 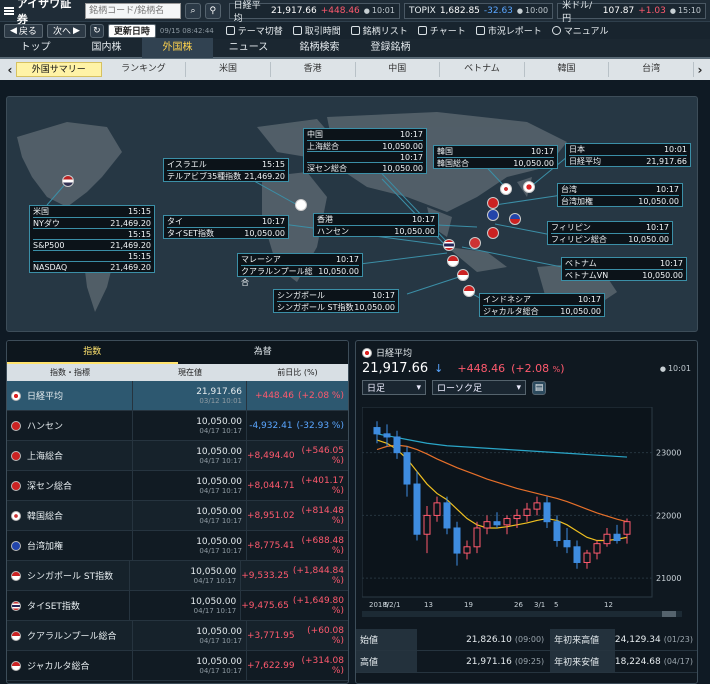 What do you see at coordinates (475, 243) in the screenshot?
I see `vietnam-flag-icon` at bounding box center [475, 243].